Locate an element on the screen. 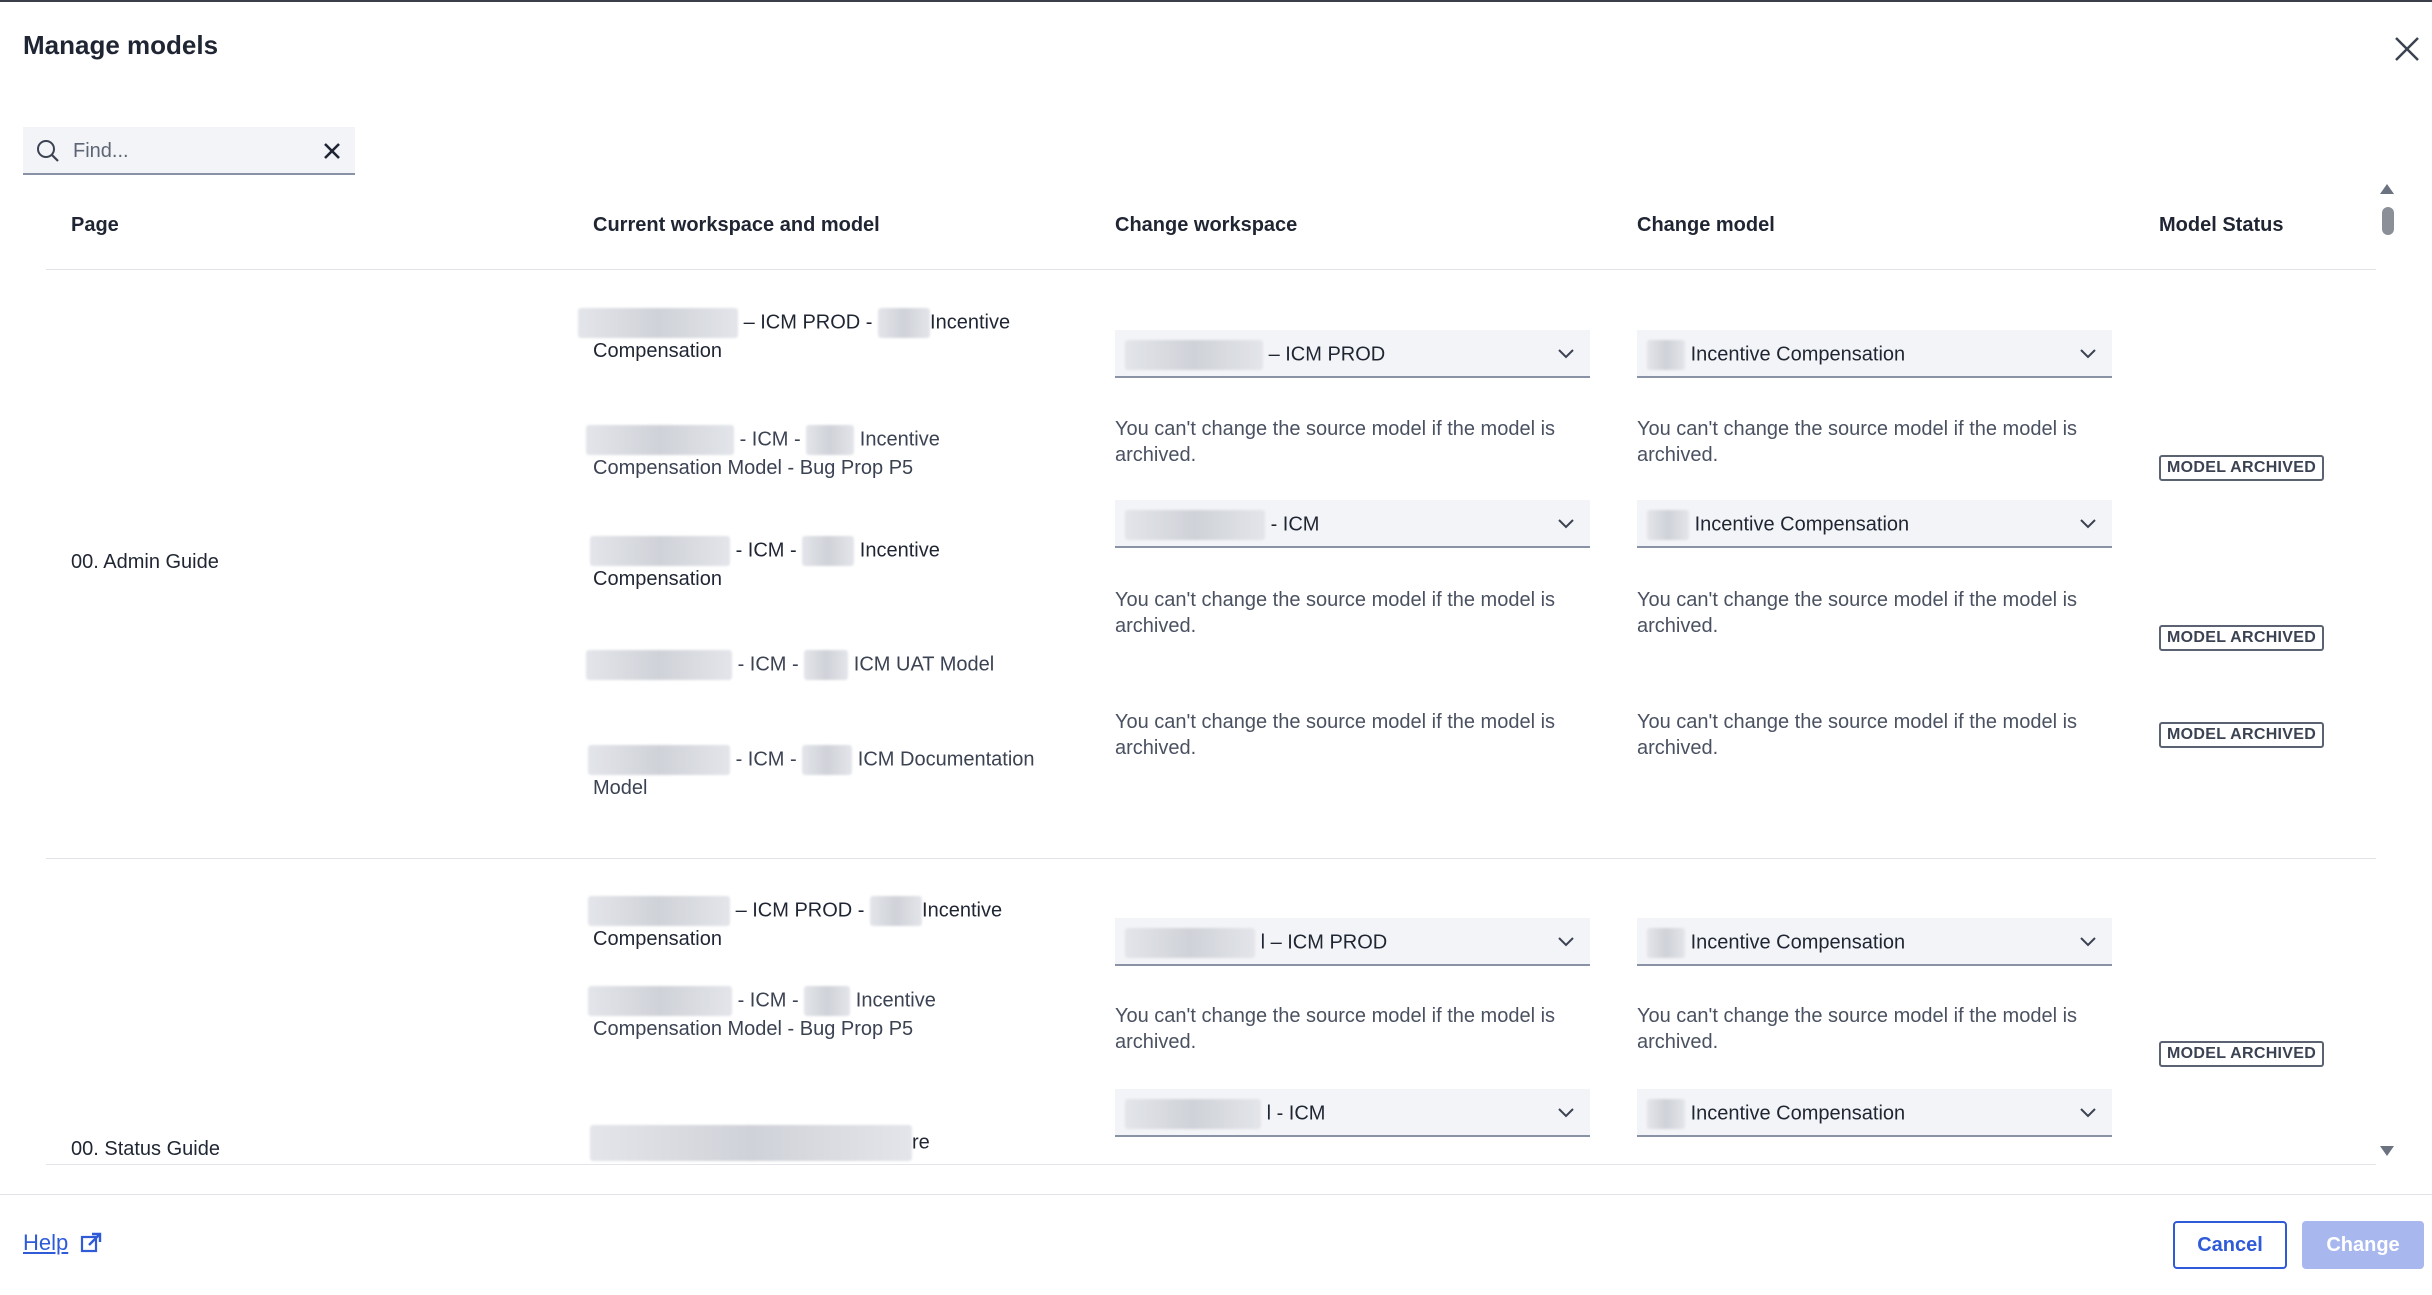  cancel-button: Cancel is located at coordinates (2230, 1245).